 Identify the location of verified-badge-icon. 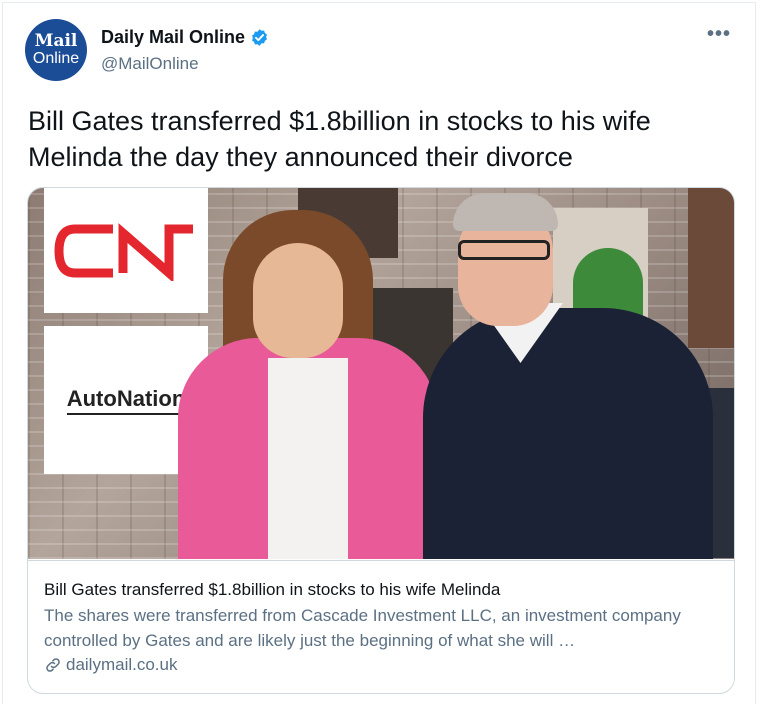
(259, 37).